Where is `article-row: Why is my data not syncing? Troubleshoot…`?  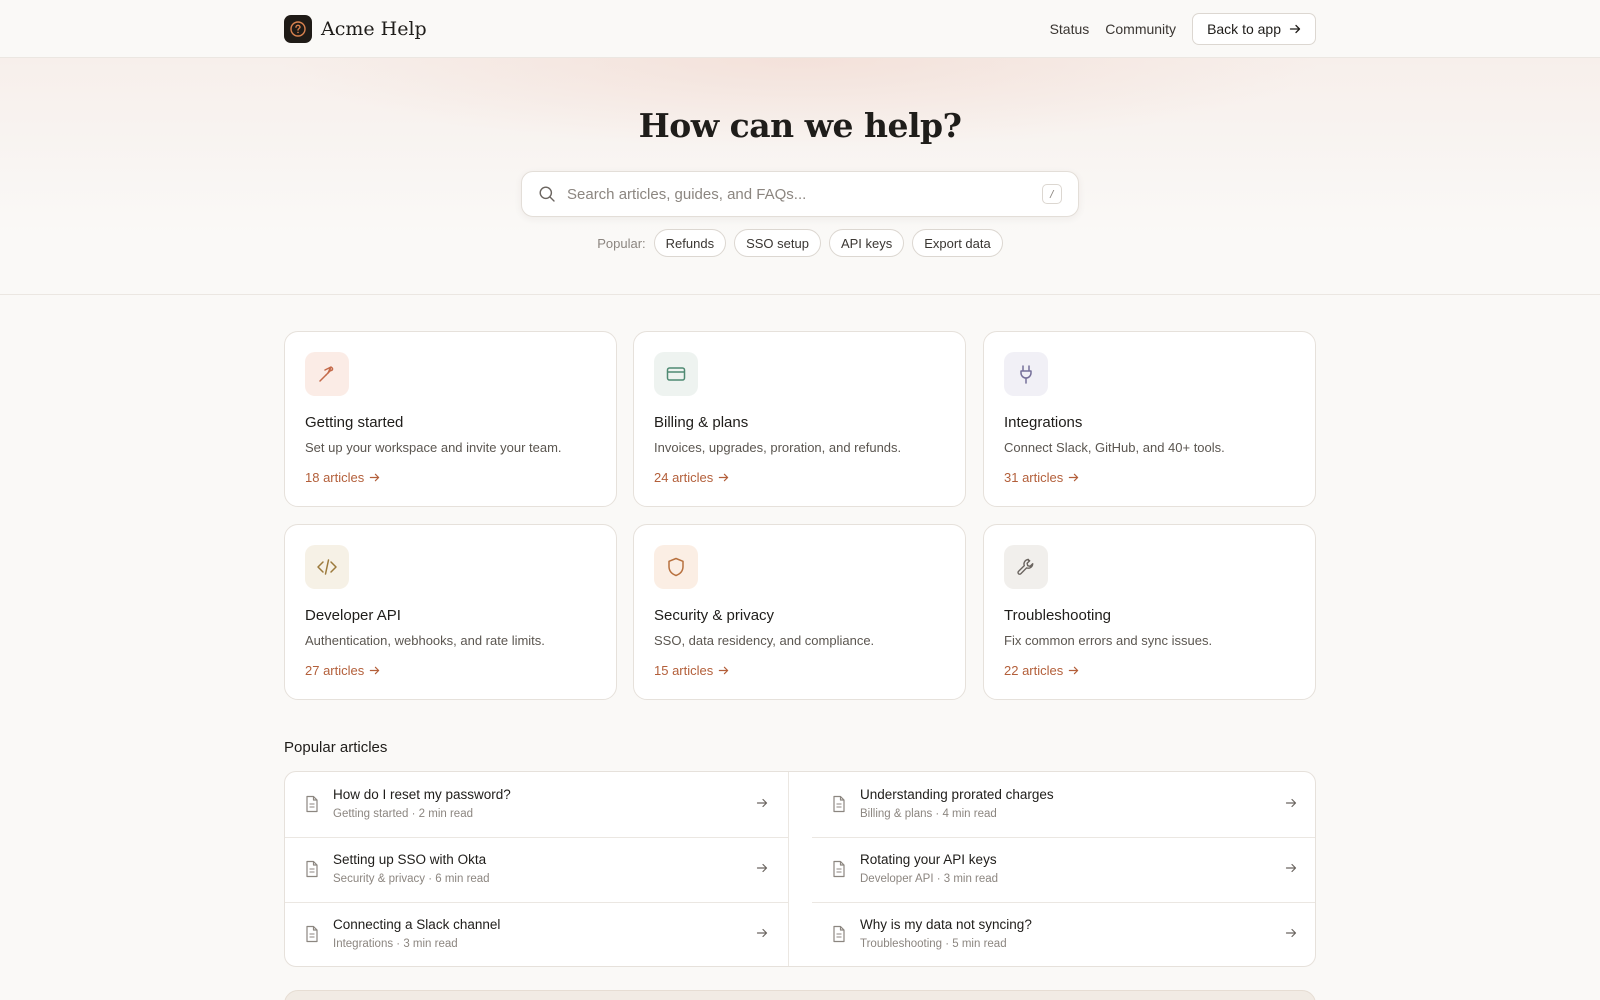
article-row: Why is my data not syncing? Troubleshoot… is located at coordinates (1063, 934).